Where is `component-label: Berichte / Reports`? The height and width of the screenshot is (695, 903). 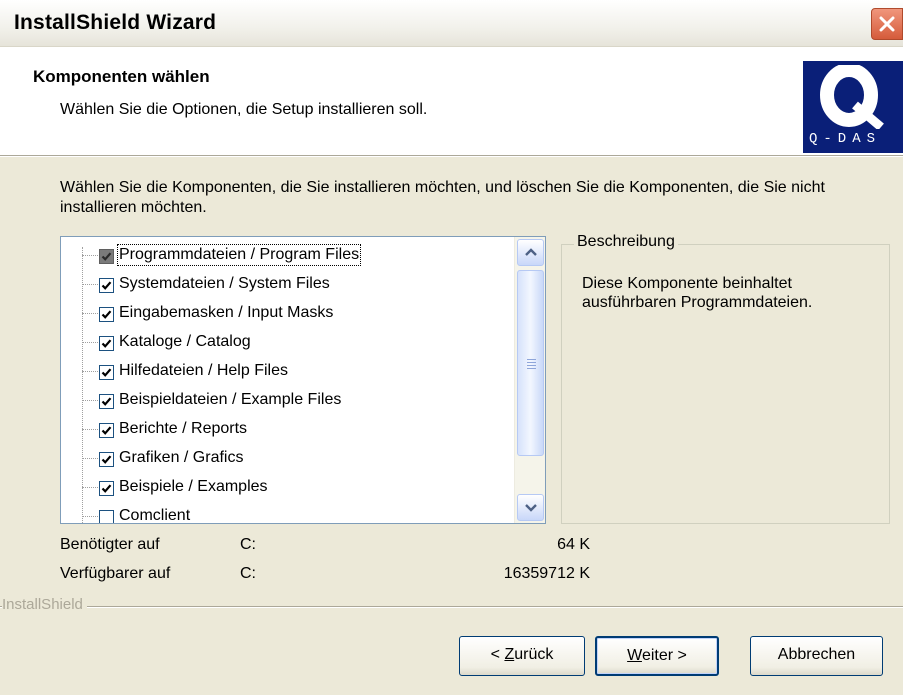 component-label: Berichte / Reports is located at coordinates (183, 428).